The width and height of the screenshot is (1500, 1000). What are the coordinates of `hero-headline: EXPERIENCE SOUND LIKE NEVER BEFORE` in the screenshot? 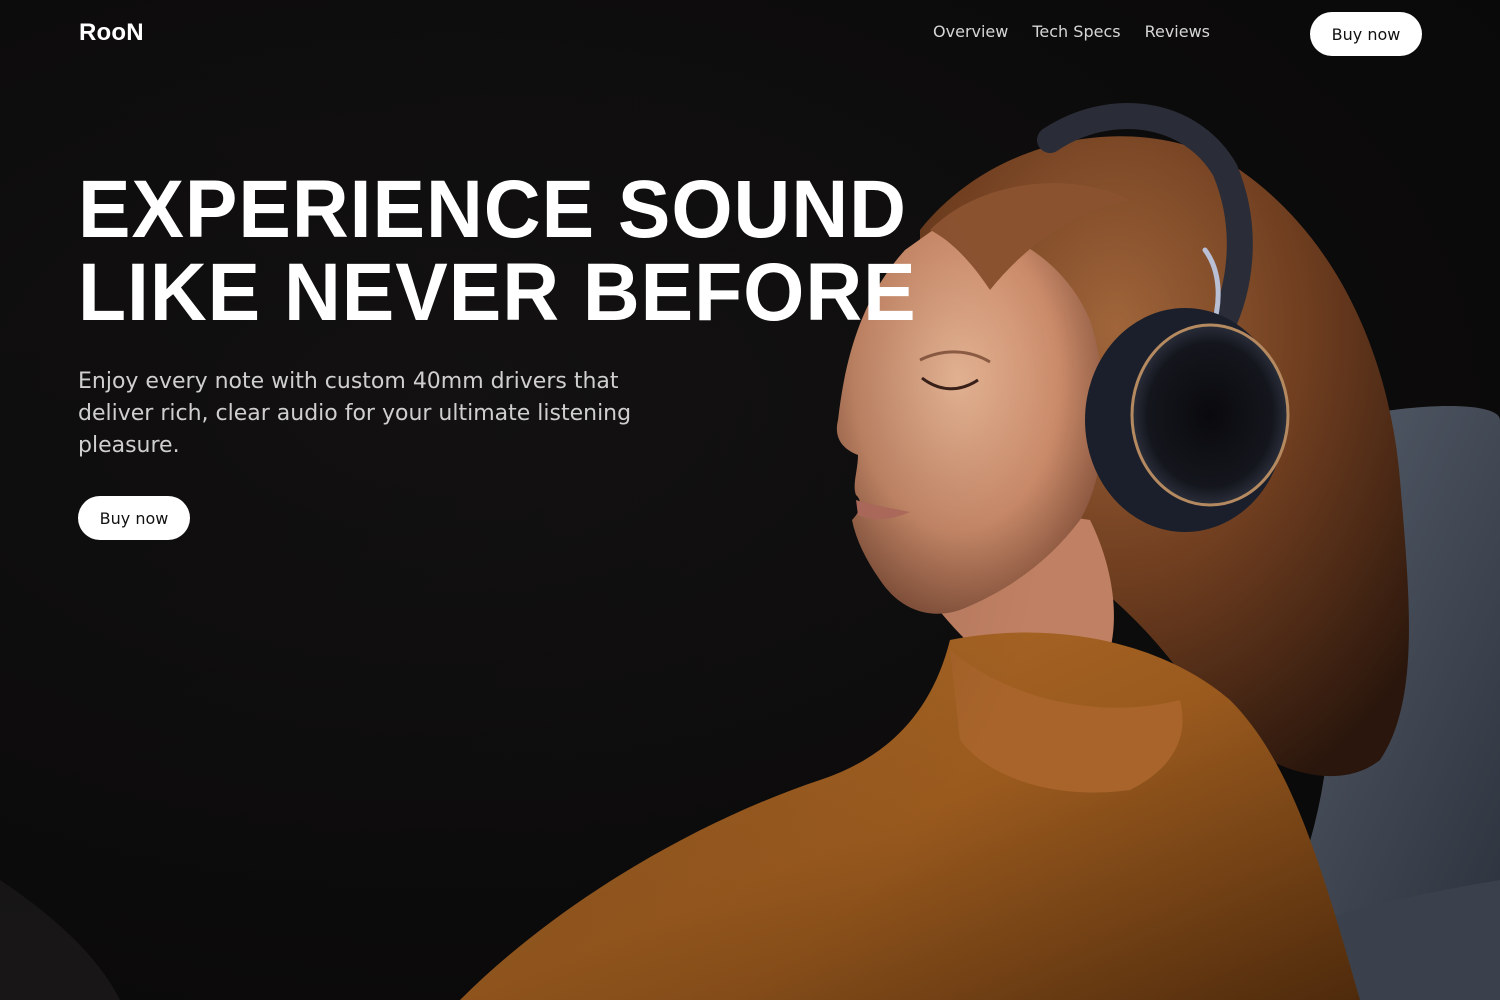 It's located at (497, 251).